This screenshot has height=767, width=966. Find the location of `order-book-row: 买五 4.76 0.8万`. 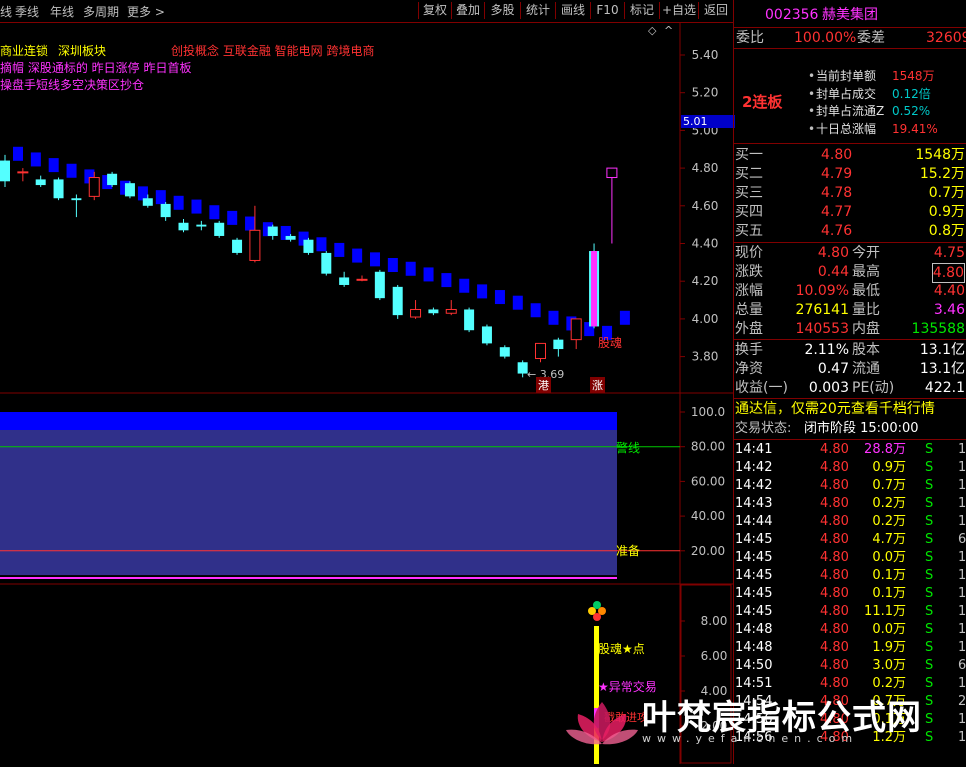

order-book-row: 买五 4.76 0.8万 is located at coordinates (850, 231).